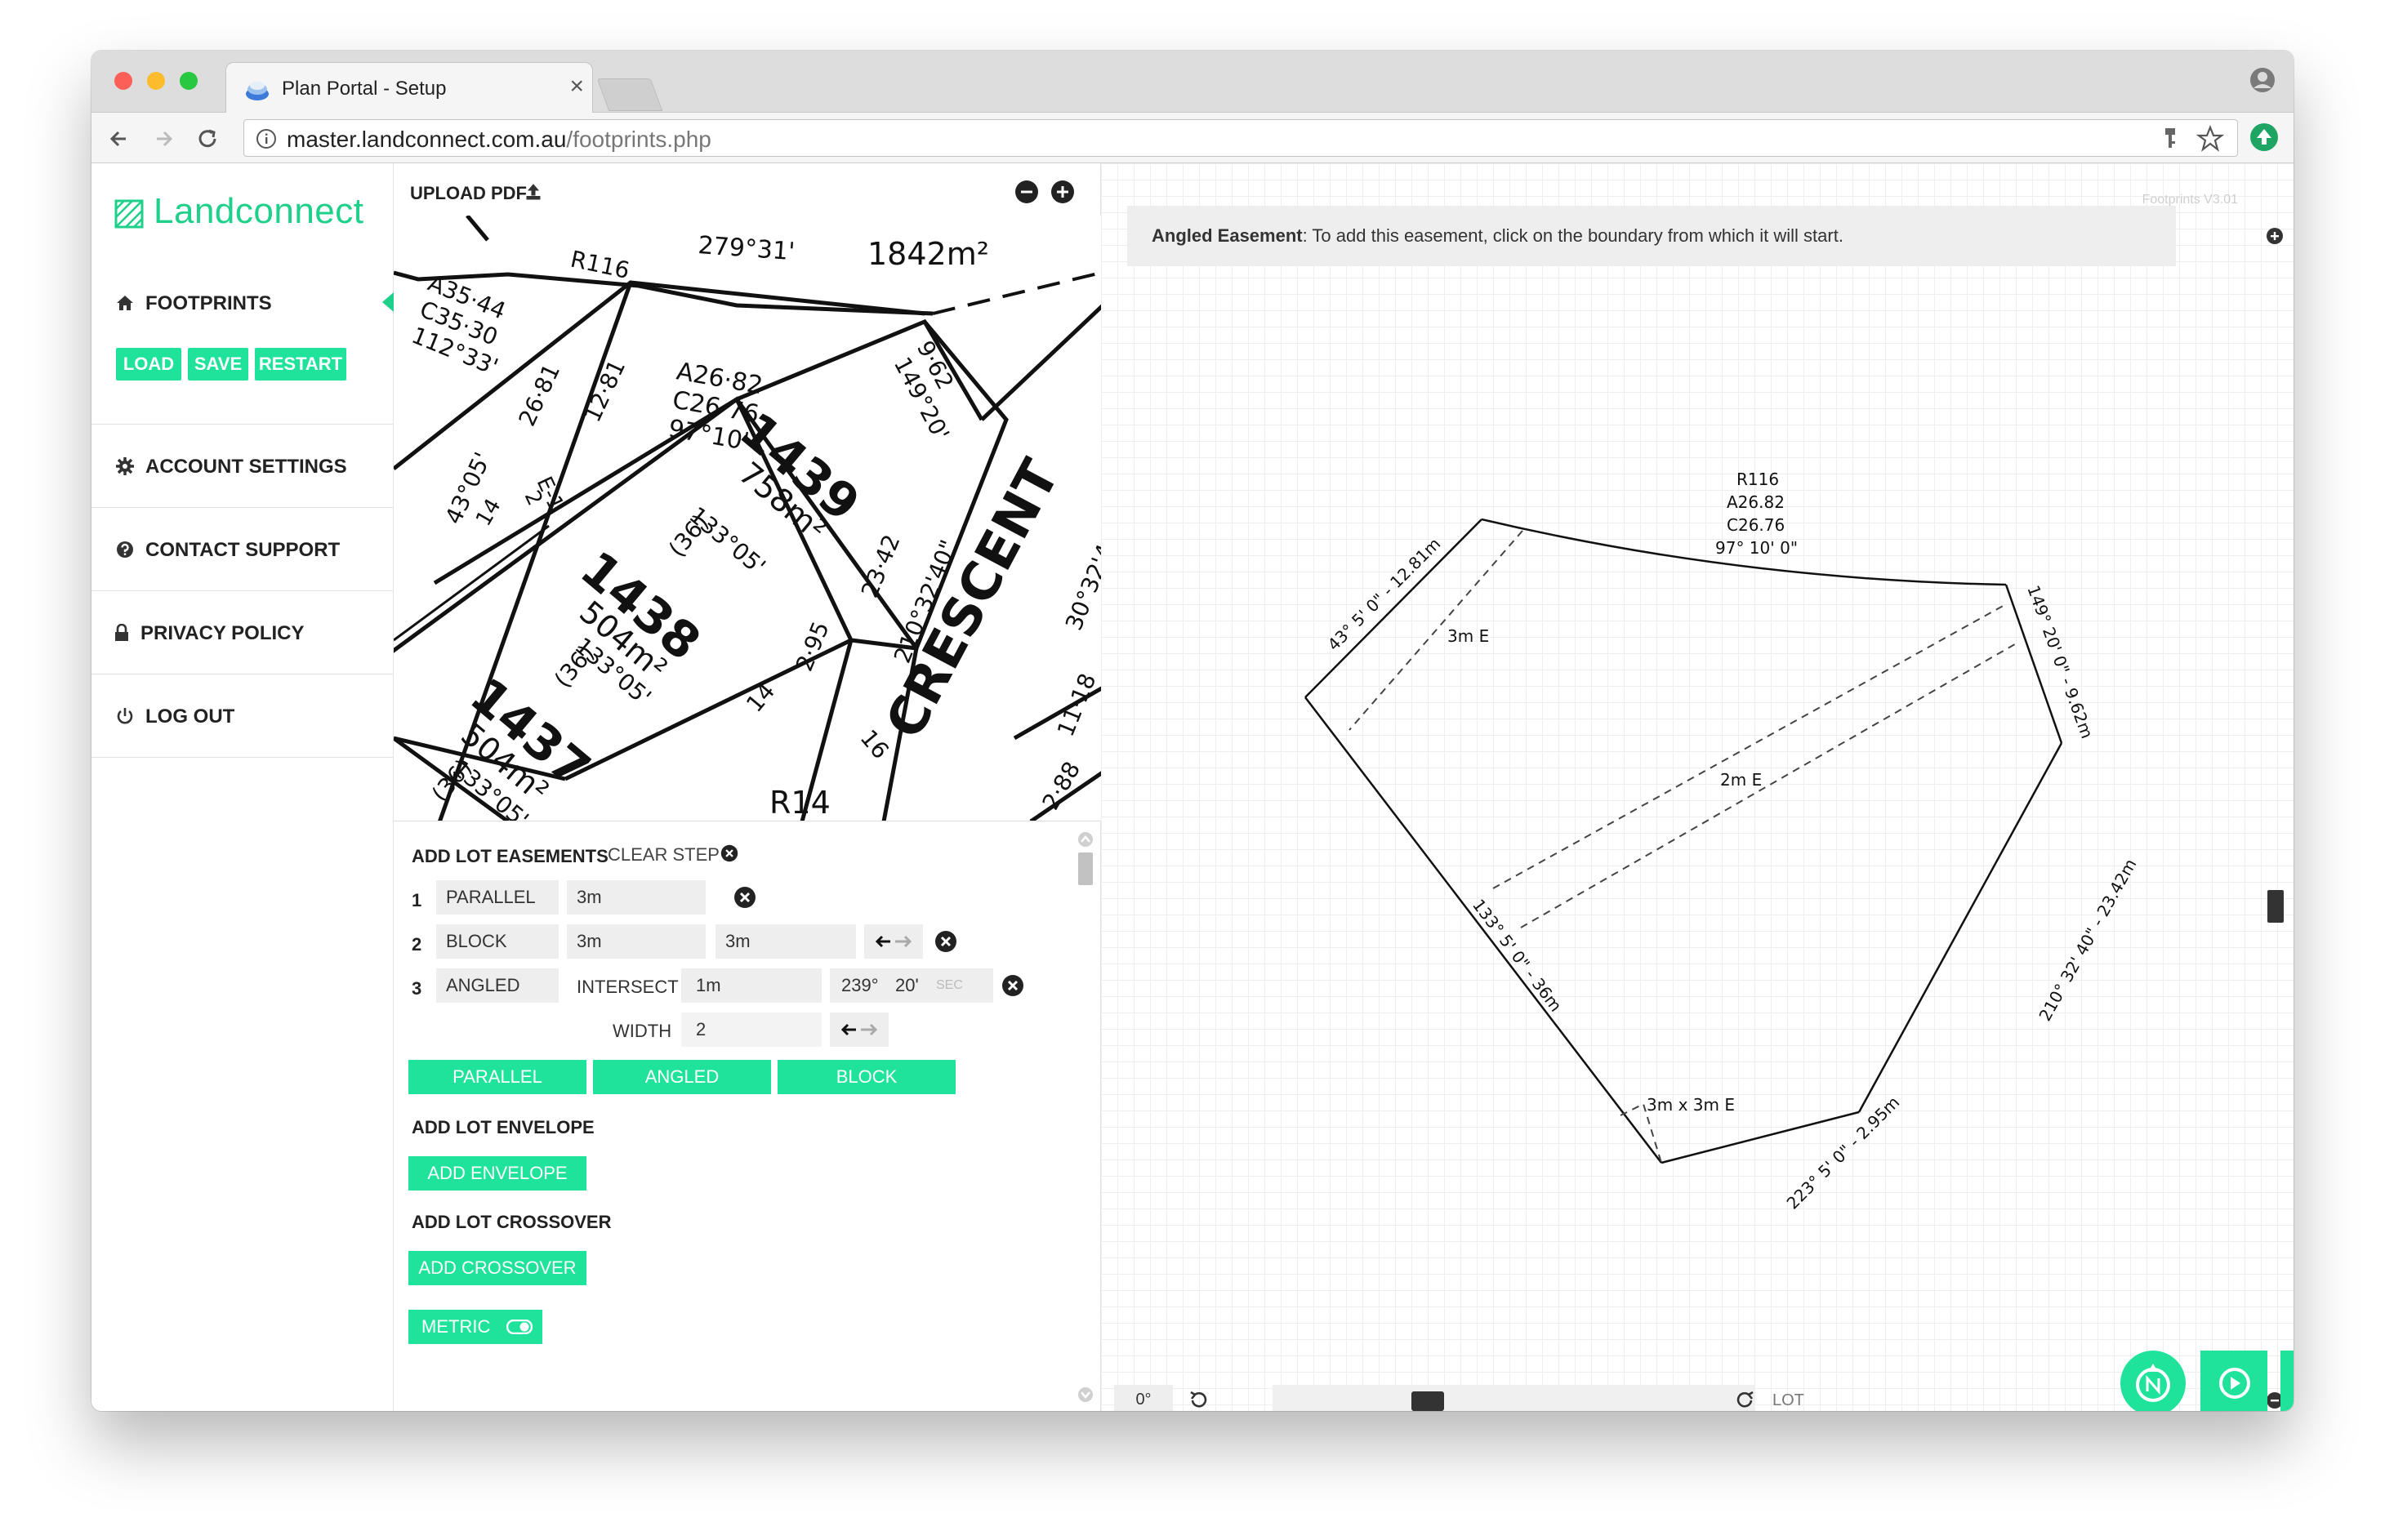 The width and height of the screenshot is (2385, 1540). Describe the element at coordinates (499, 139) in the screenshot. I see `url-text: master.landconnect.com.au/footprints.php` at that location.